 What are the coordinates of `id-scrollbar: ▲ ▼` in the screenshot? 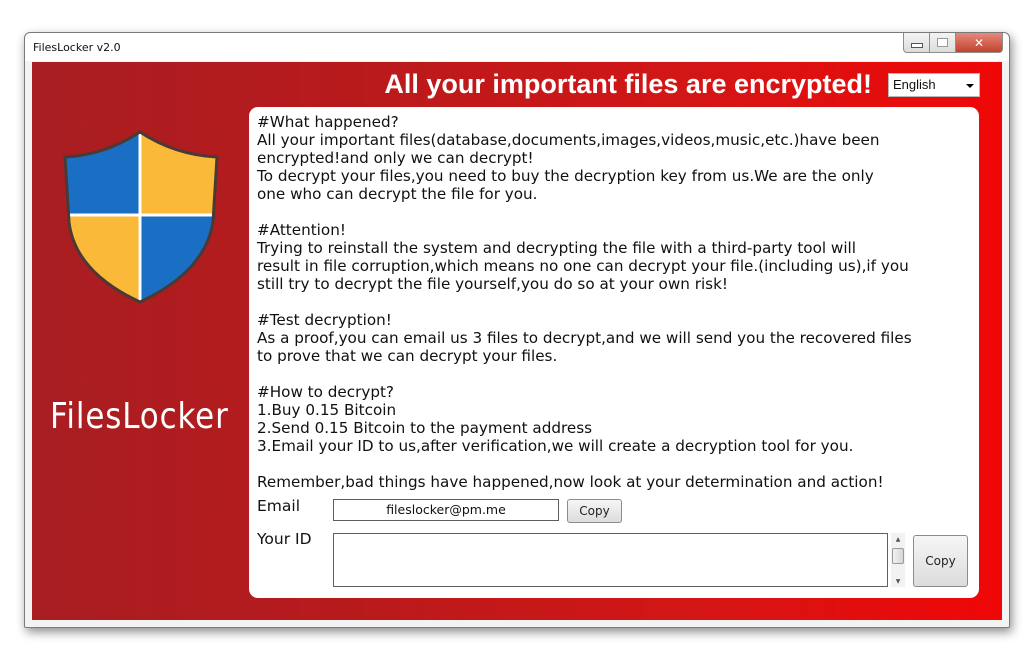 It's located at (898, 560).